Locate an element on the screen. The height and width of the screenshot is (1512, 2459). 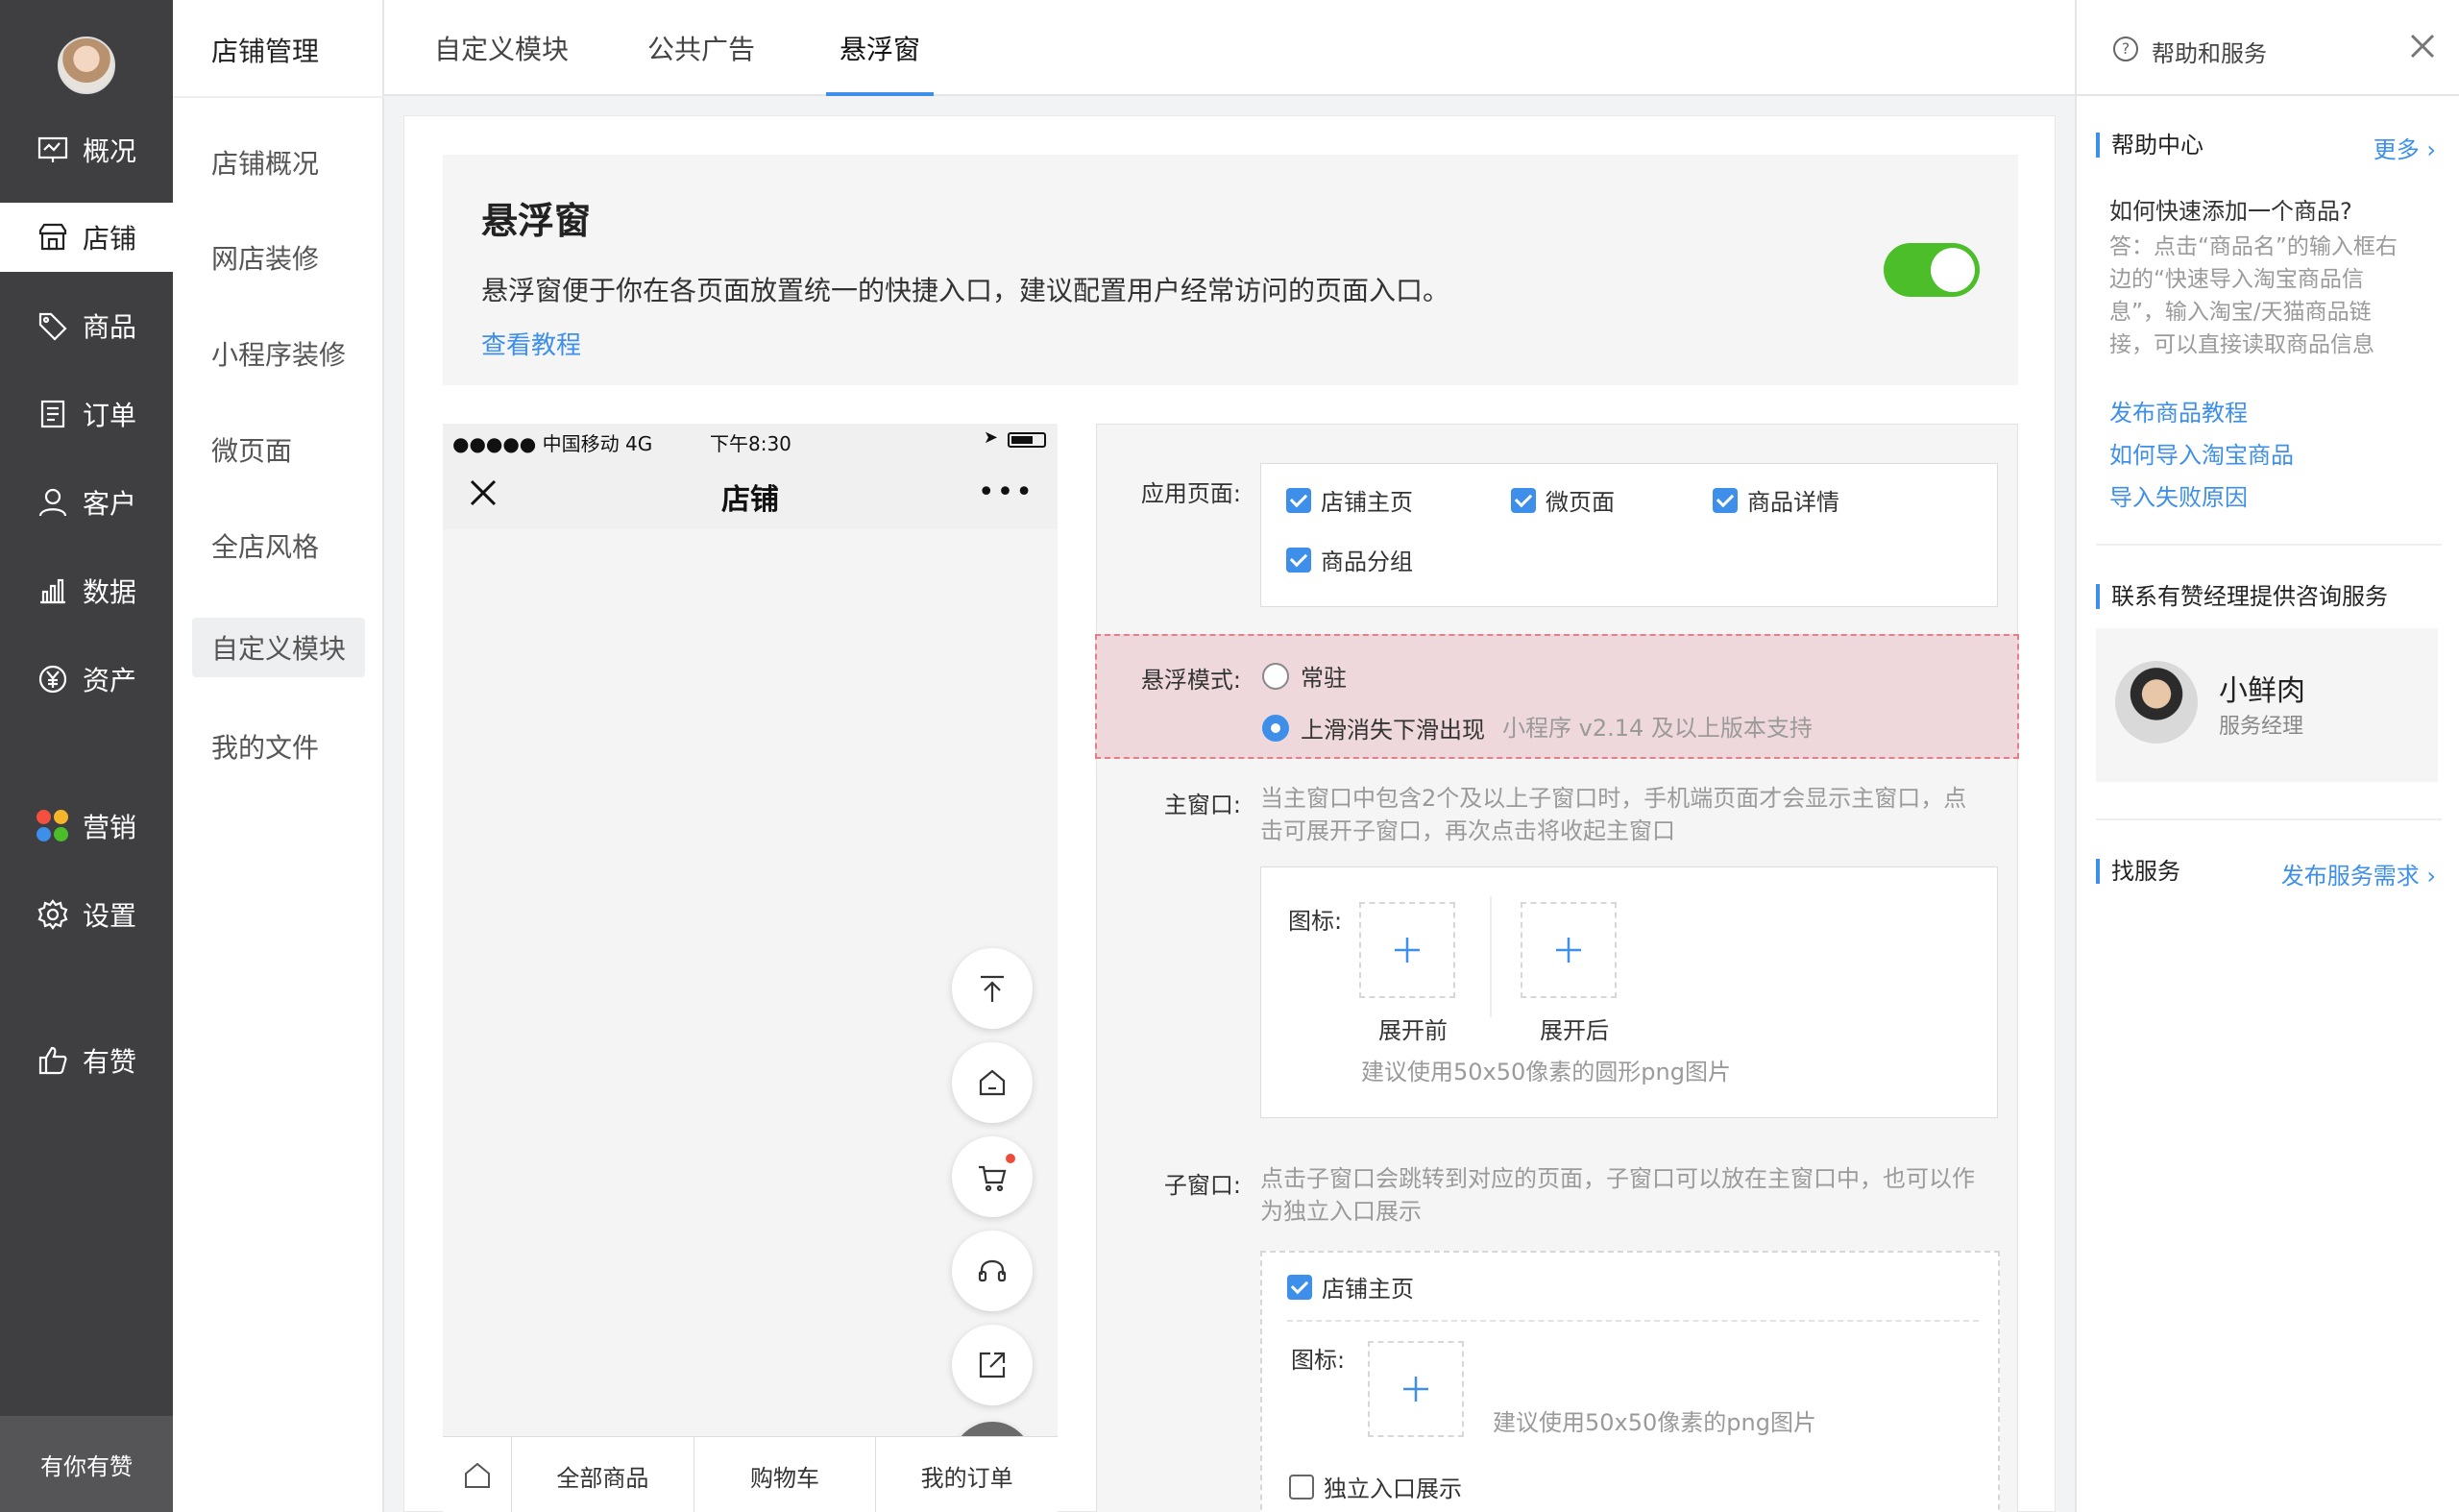
avatar is located at coordinates (86, 65).